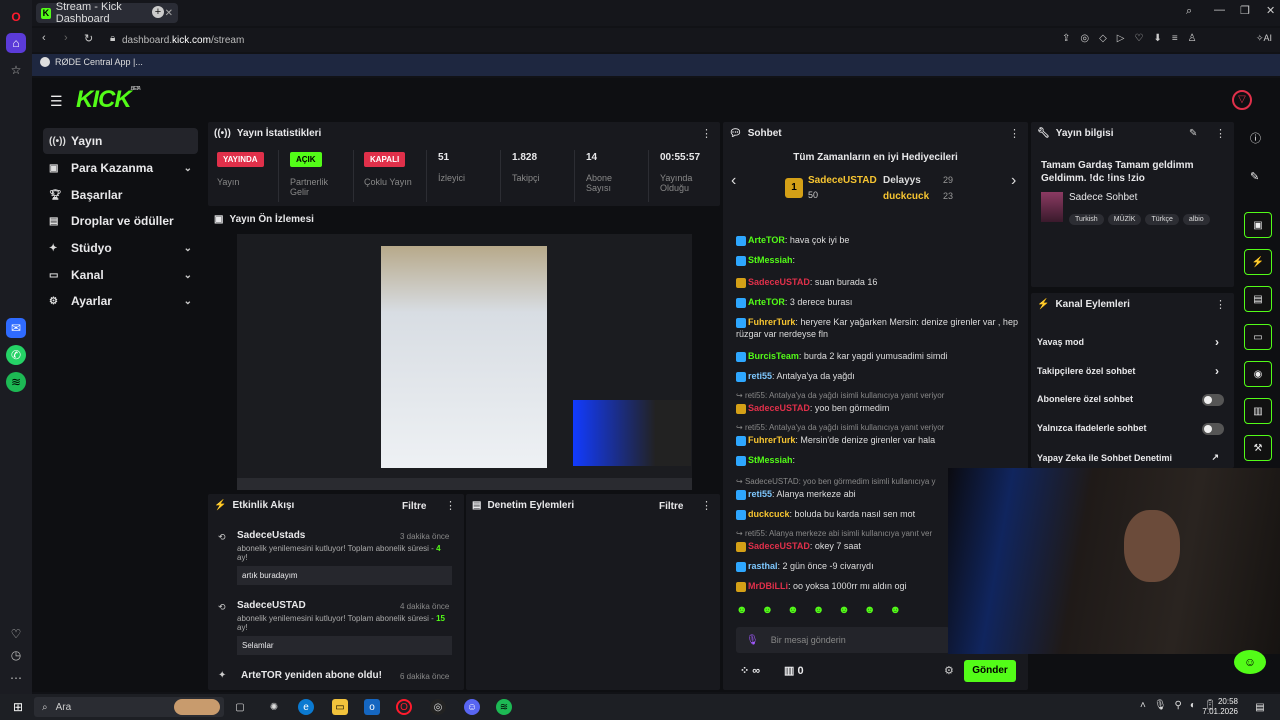 This screenshot has height=720, width=1280. I want to click on ai-button: ✧AI, so click(1264, 38).